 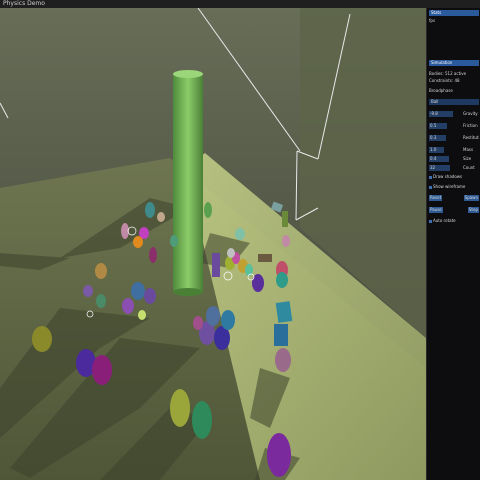 I want to click on button-row-1: Reset Spawn, so click(x=454, y=198).